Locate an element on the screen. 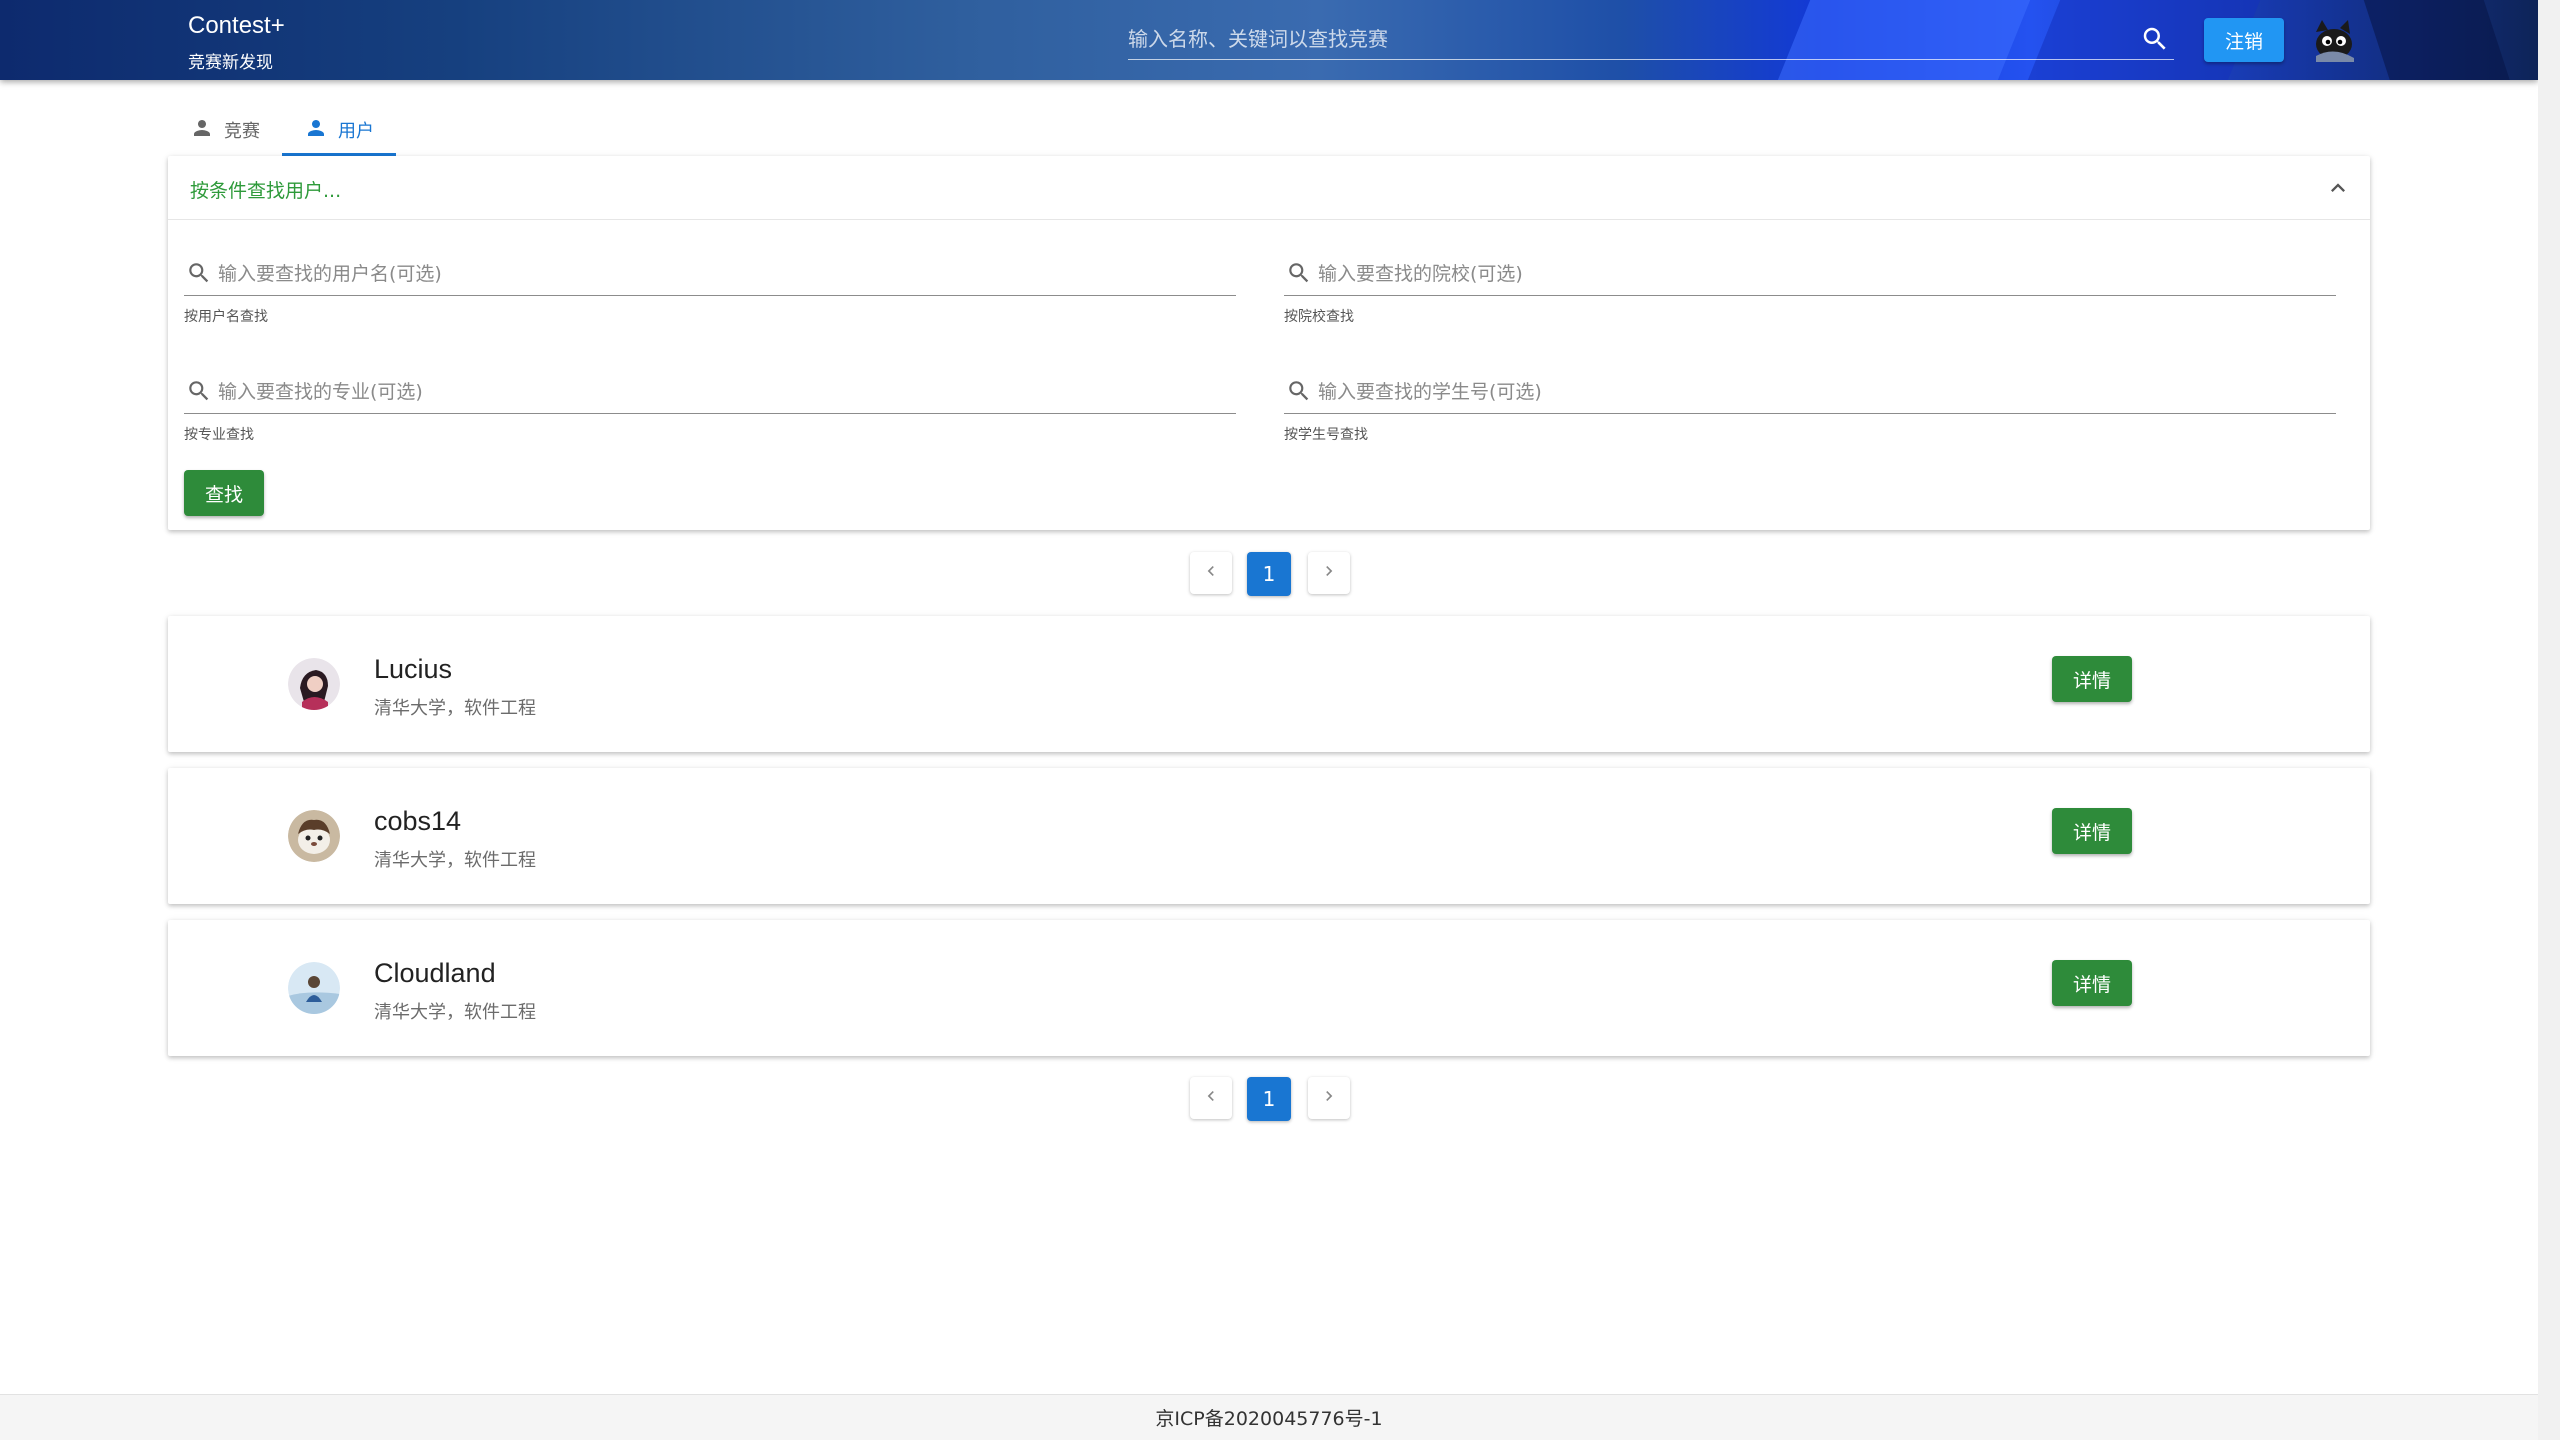 The width and height of the screenshot is (2560, 1440). pagination-top: 1 is located at coordinates (1270, 574).